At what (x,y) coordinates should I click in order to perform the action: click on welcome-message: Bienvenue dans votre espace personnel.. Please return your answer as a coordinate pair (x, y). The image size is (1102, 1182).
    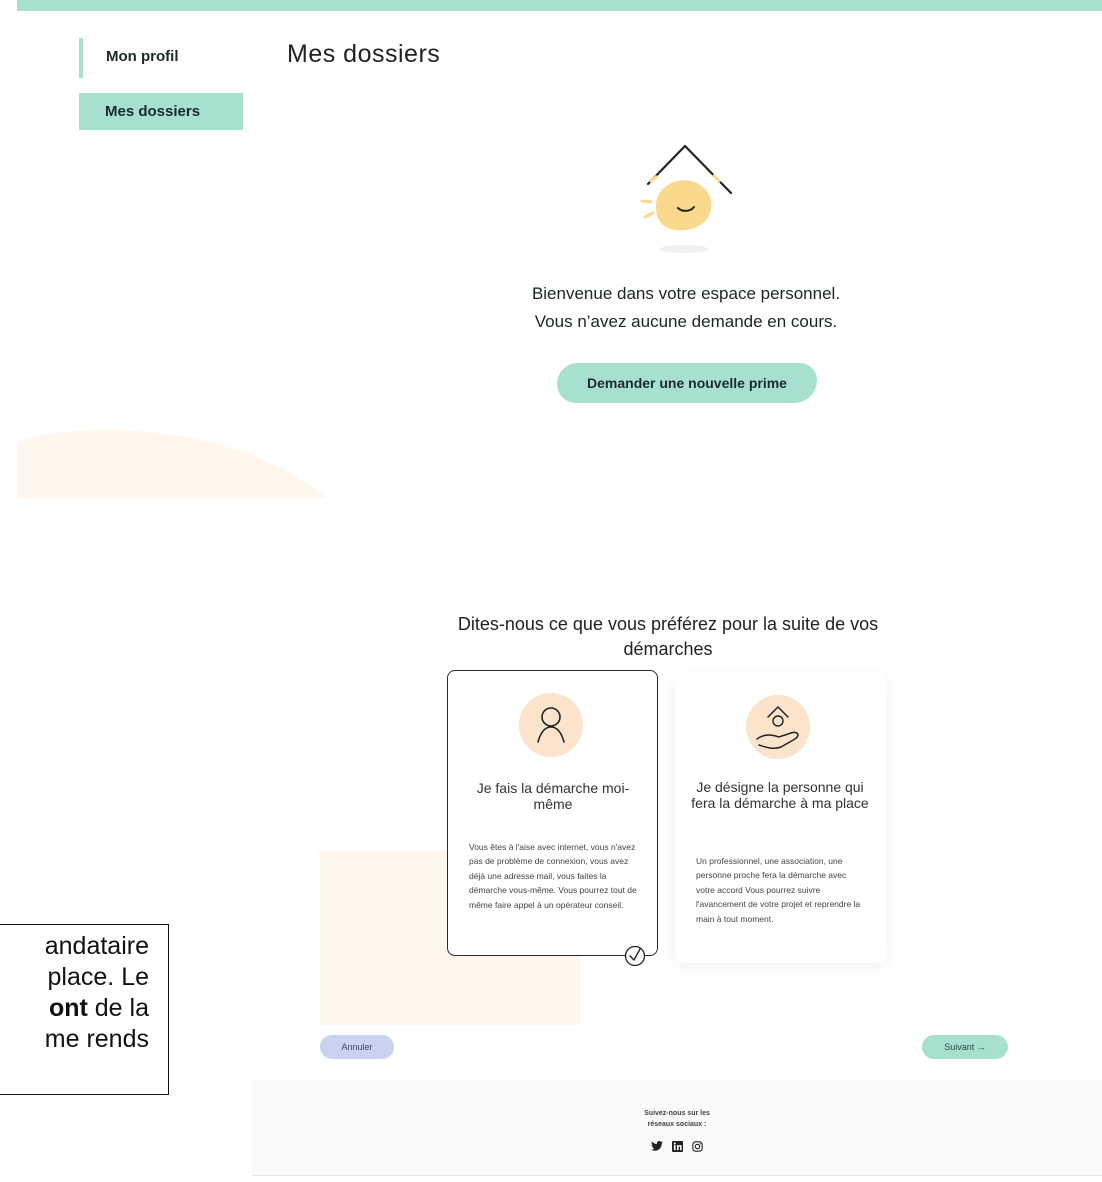
    Looking at the image, I should click on (686, 293).